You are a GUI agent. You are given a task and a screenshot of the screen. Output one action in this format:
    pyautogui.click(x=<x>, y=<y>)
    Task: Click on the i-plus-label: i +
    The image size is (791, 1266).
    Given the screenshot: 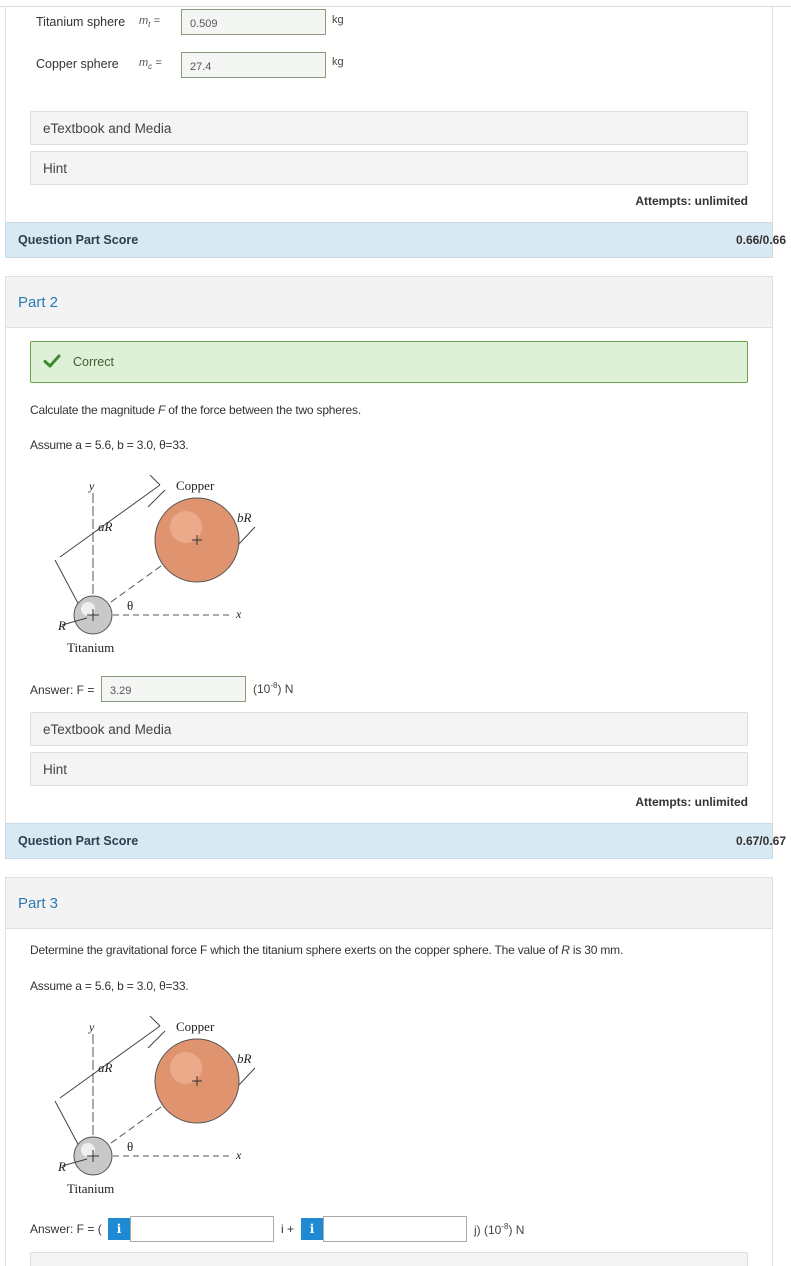 What is the action you would take?
    pyautogui.click(x=288, y=1229)
    